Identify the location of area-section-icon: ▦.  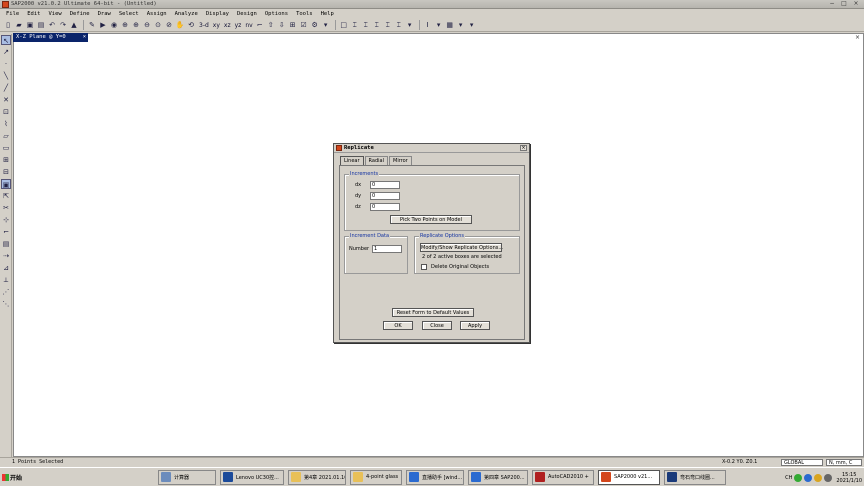
(450, 25).